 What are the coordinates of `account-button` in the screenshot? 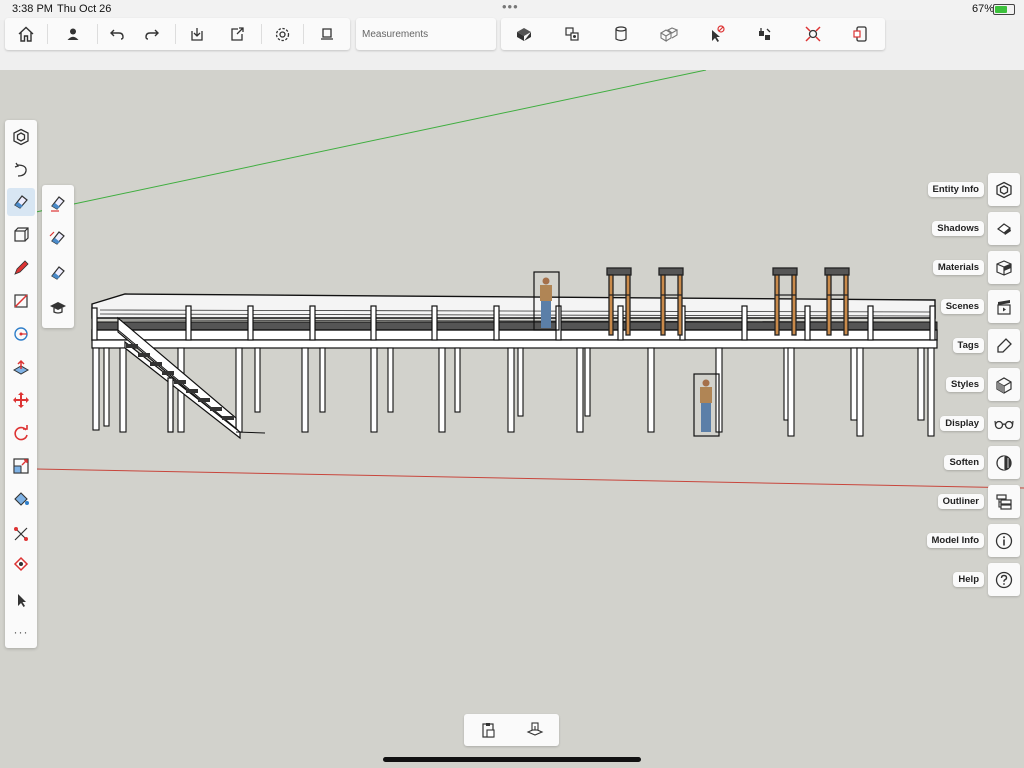 It's located at (73, 34).